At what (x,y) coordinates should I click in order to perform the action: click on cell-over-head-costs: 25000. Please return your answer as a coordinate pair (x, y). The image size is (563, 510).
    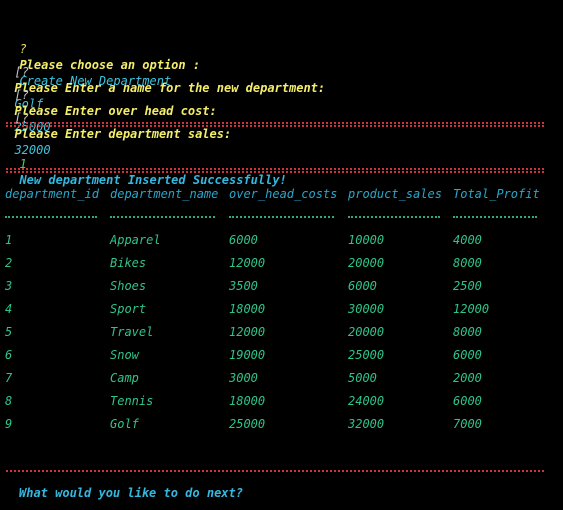
    Looking at the image, I should click on (247, 424).